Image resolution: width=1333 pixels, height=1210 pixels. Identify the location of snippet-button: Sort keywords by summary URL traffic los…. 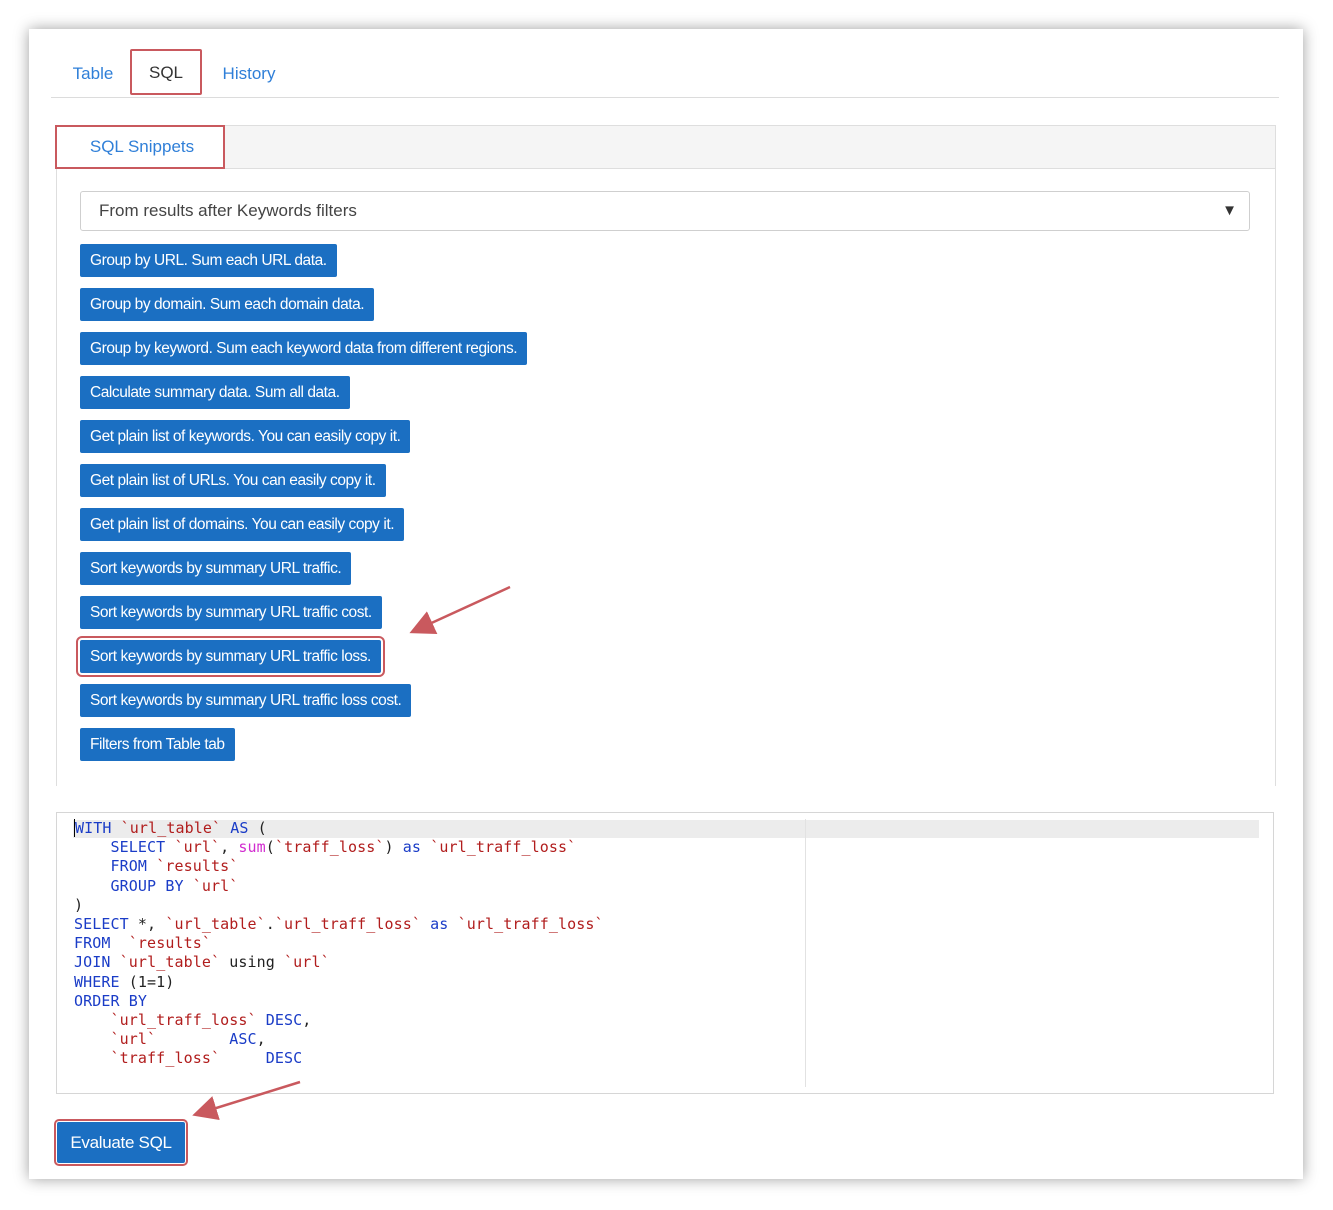
(246, 700).